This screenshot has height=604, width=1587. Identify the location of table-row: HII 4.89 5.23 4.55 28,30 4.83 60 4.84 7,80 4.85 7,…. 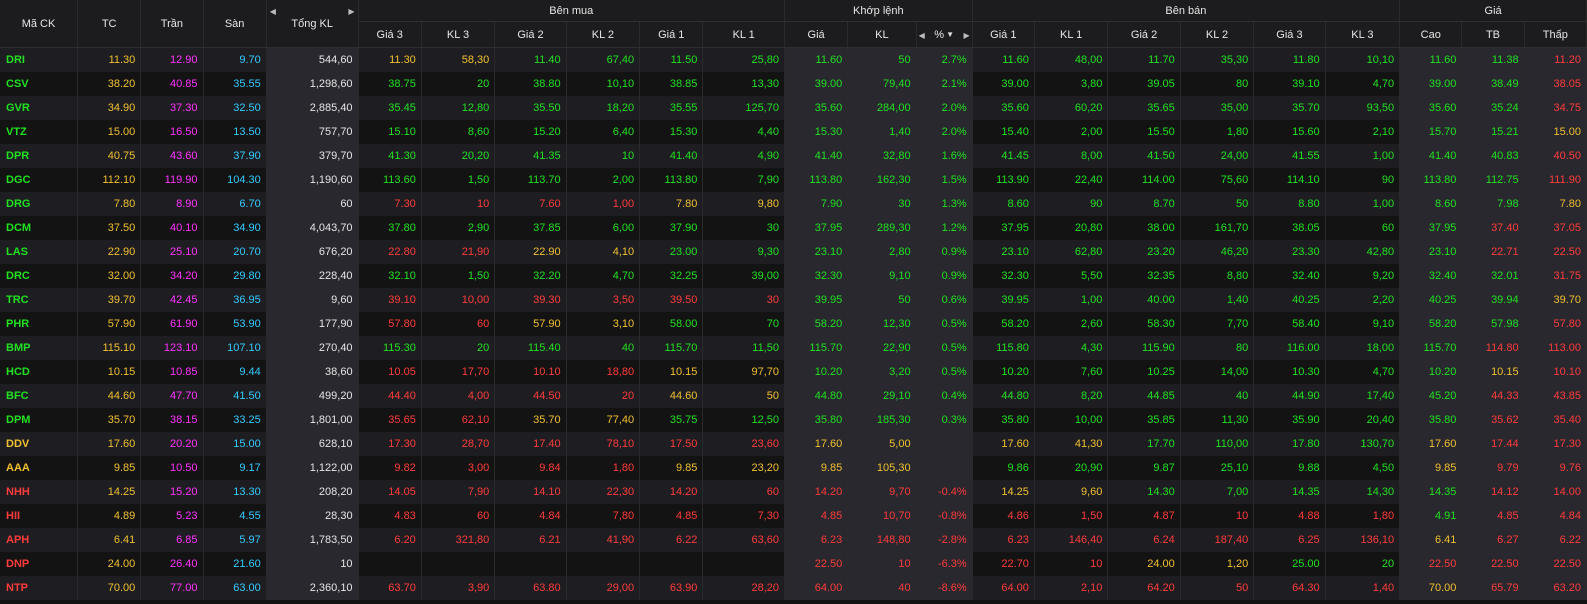
(793, 515).